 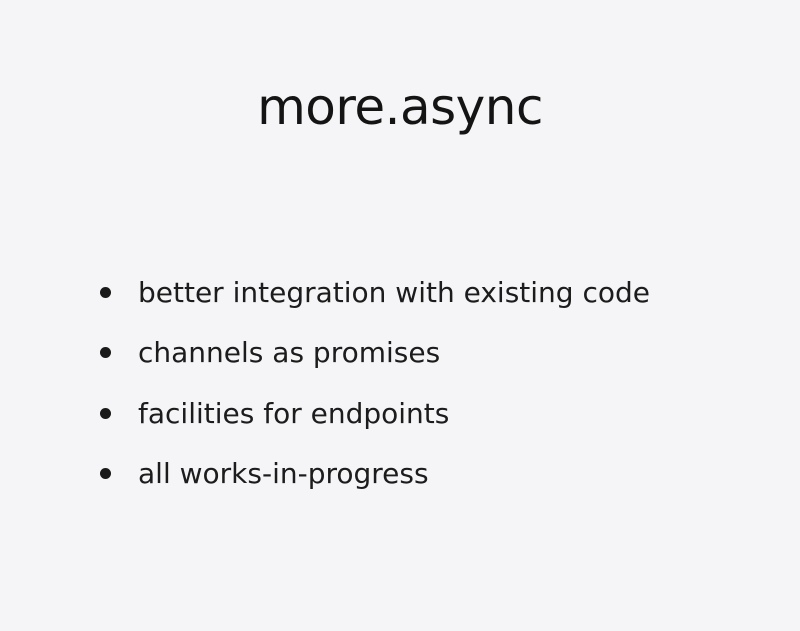 I want to click on bullet-item: better integration with existing code, so click(x=375, y=292).